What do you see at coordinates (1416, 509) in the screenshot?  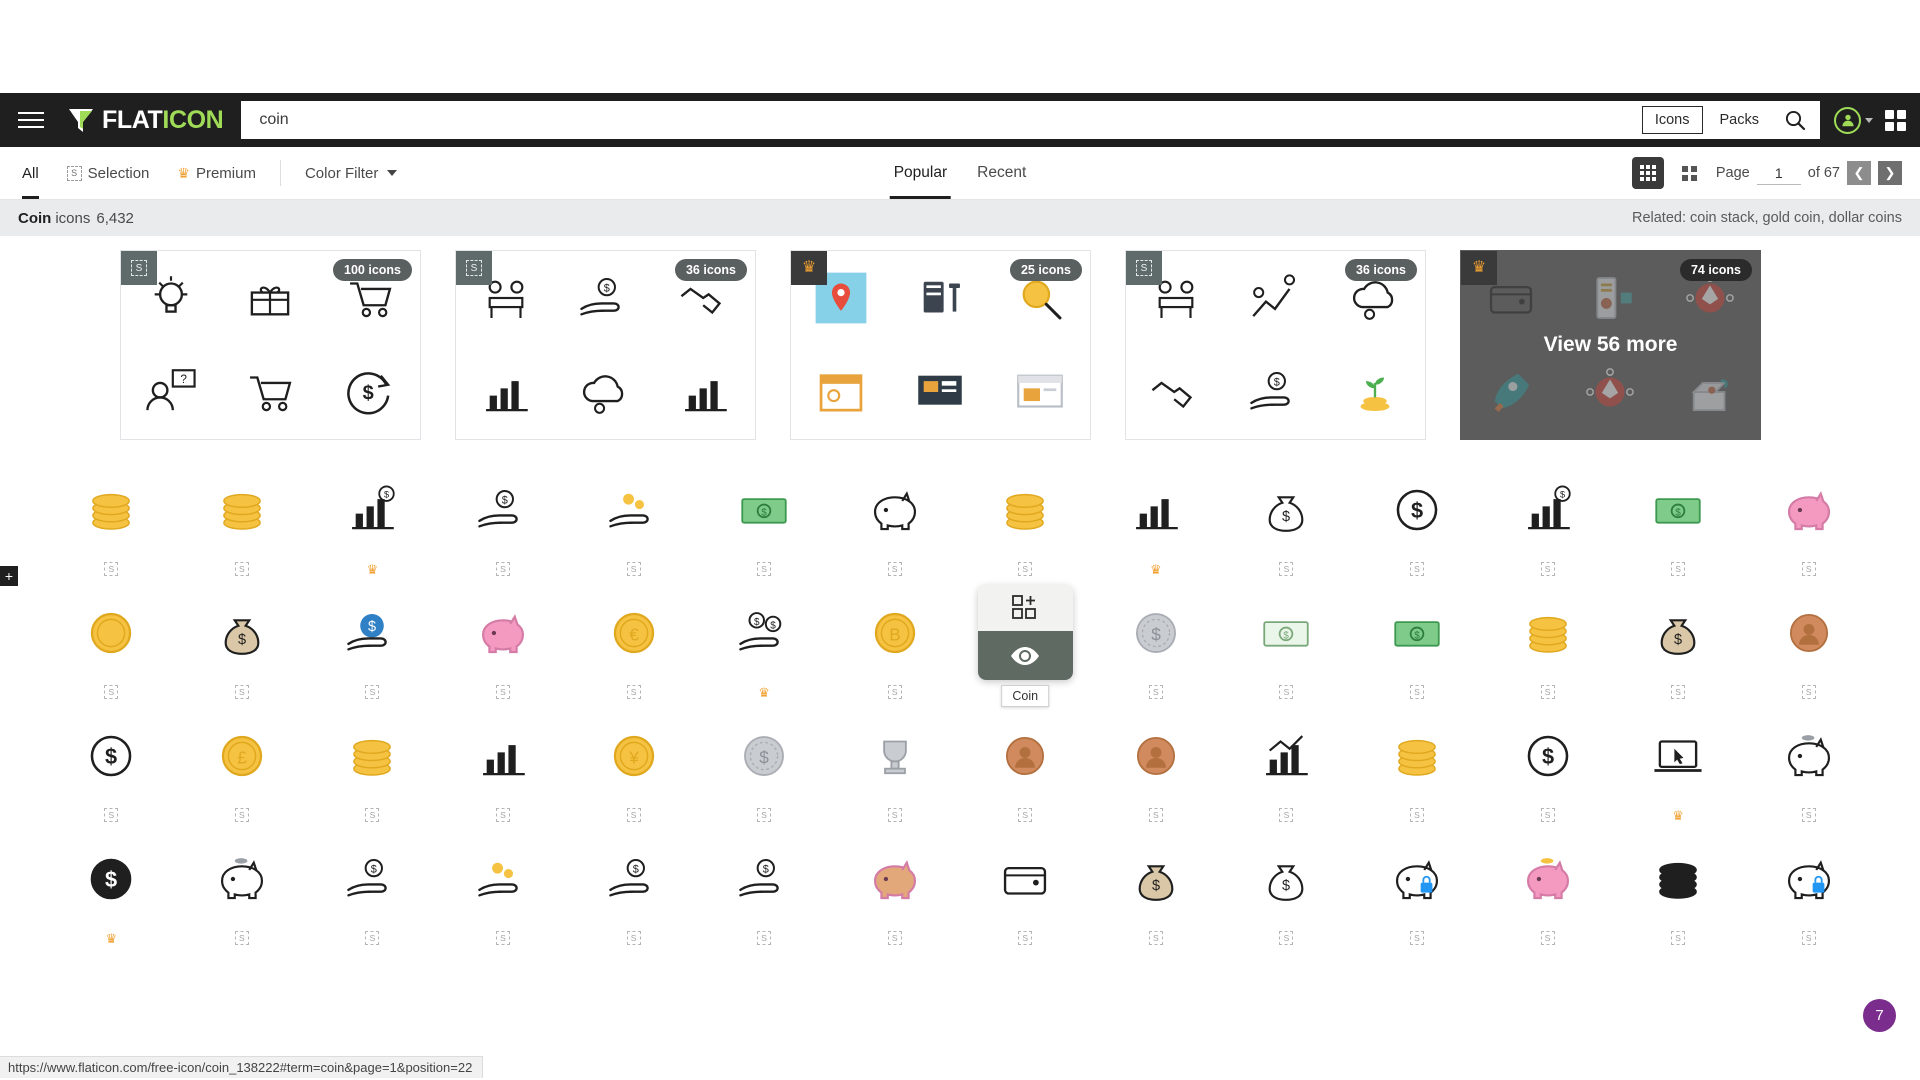 I see `dollar-circle-icon: $` at bounding box center [1416, 509].